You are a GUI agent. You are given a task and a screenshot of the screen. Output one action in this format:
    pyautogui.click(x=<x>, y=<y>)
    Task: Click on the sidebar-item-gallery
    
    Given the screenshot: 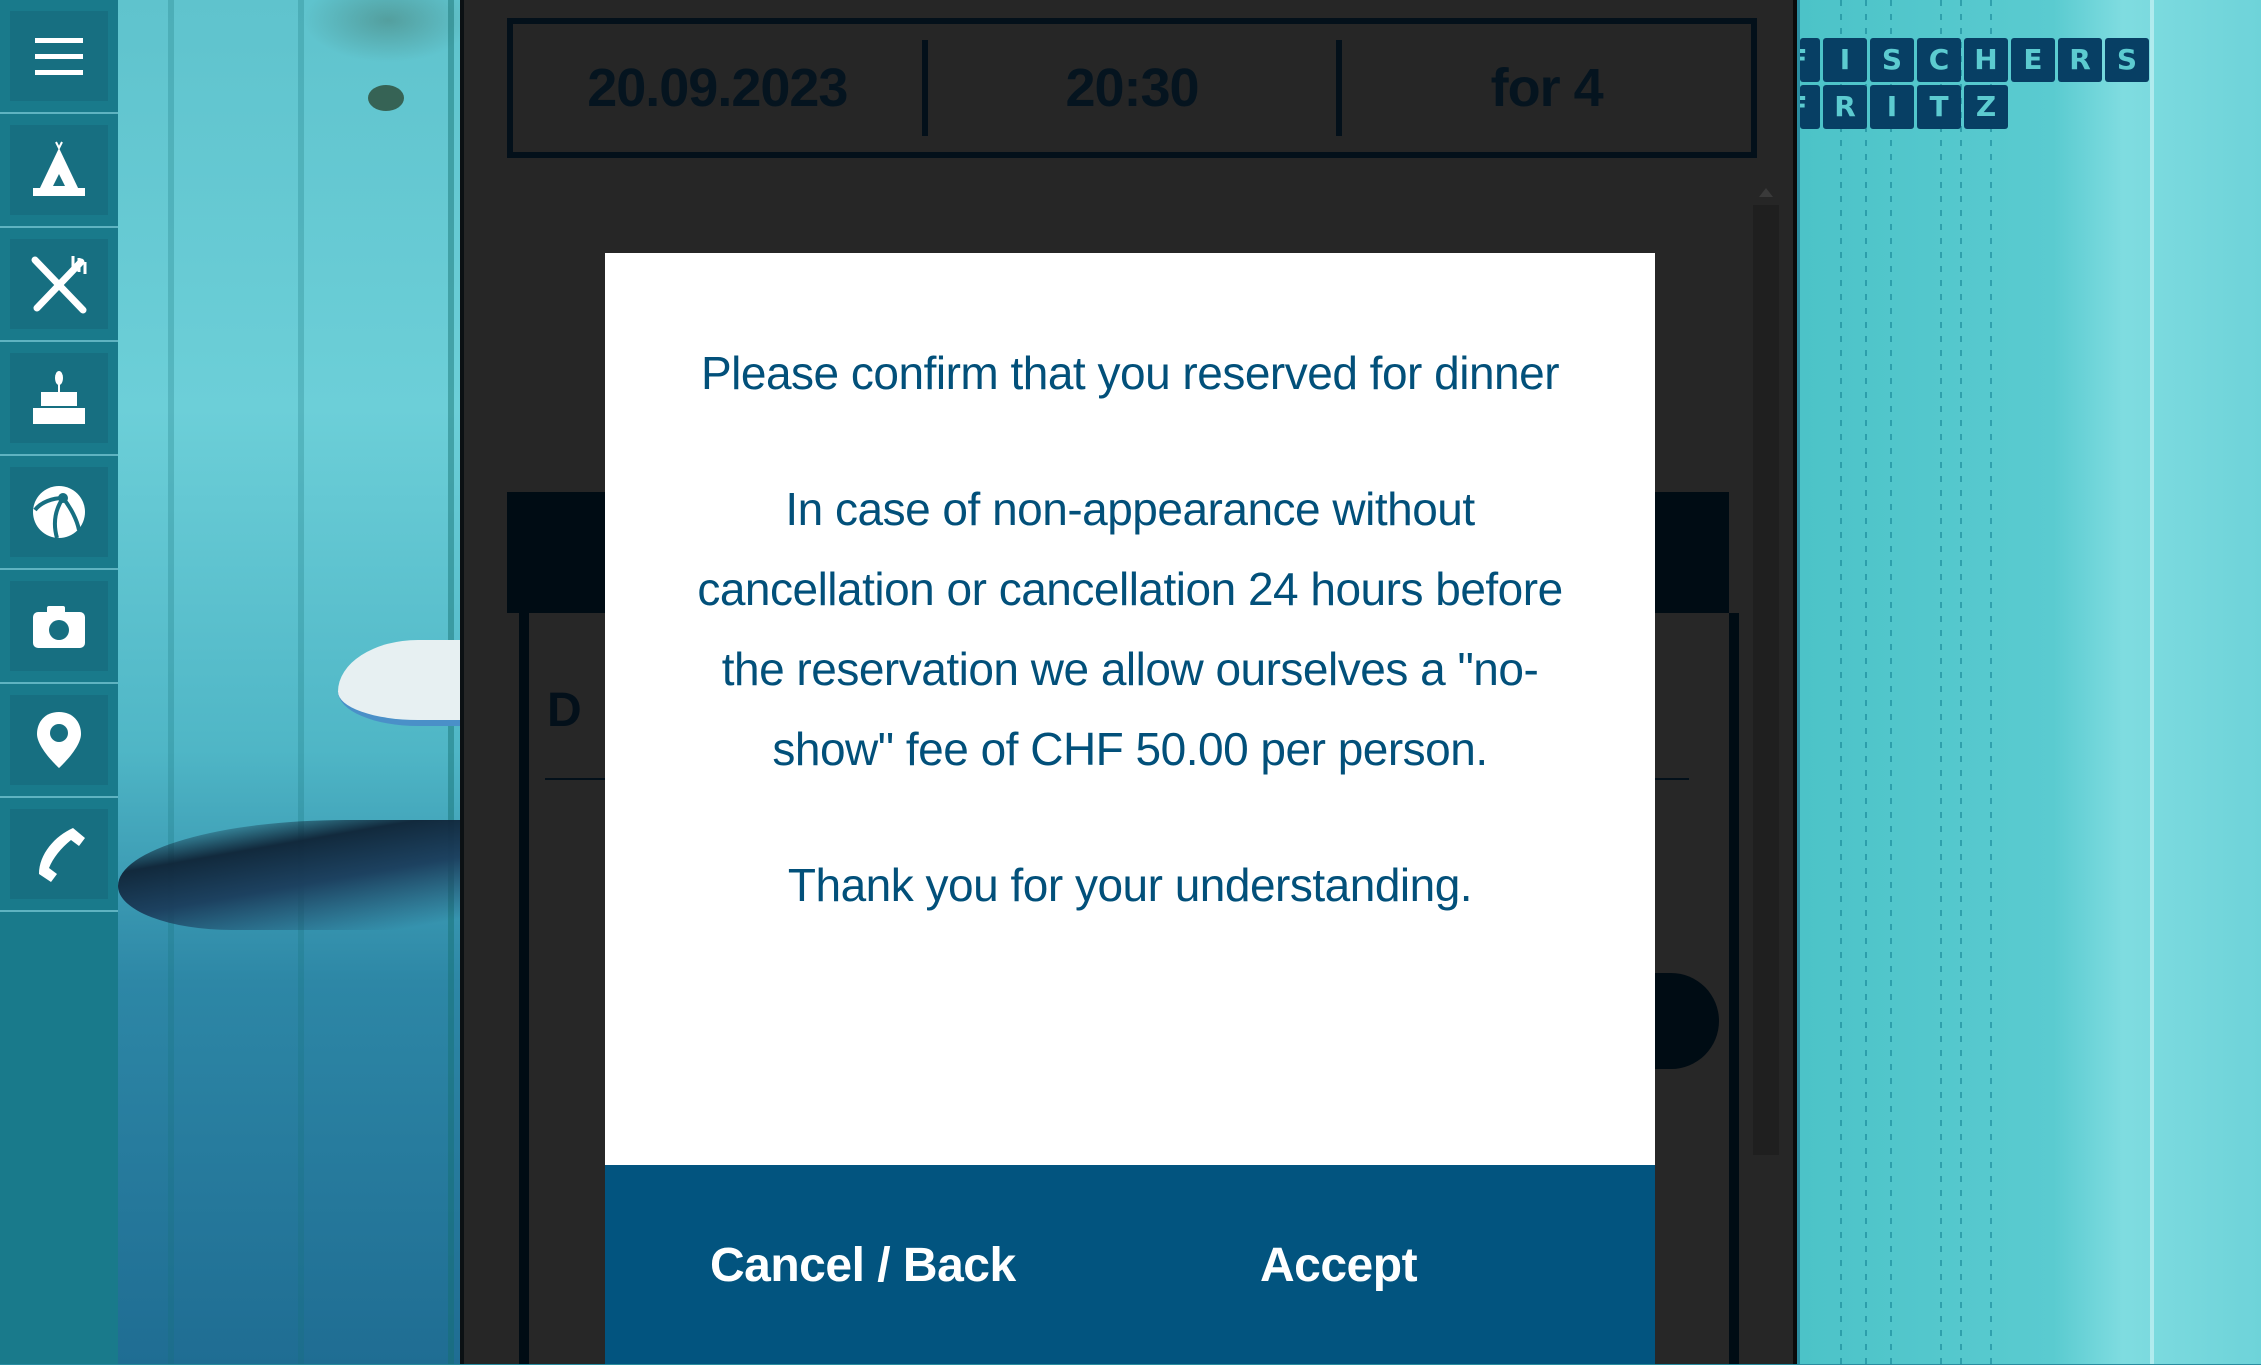 What is the action you would take?
    pyautogui.click(x=59, y=627)
    